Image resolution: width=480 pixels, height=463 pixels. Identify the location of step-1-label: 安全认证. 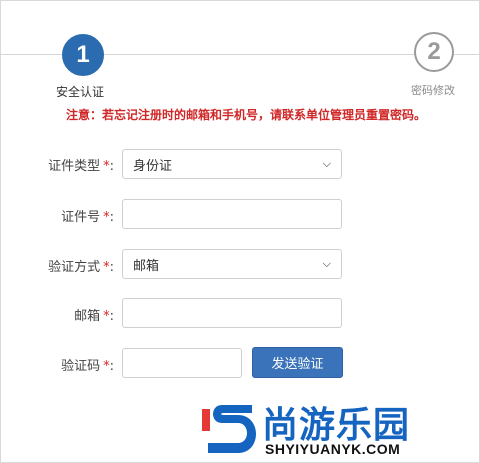
(80, 92).